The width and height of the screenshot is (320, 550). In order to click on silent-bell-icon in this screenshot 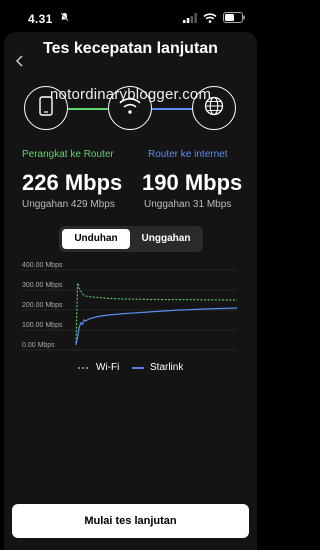, I will do `click(64, 18)`.